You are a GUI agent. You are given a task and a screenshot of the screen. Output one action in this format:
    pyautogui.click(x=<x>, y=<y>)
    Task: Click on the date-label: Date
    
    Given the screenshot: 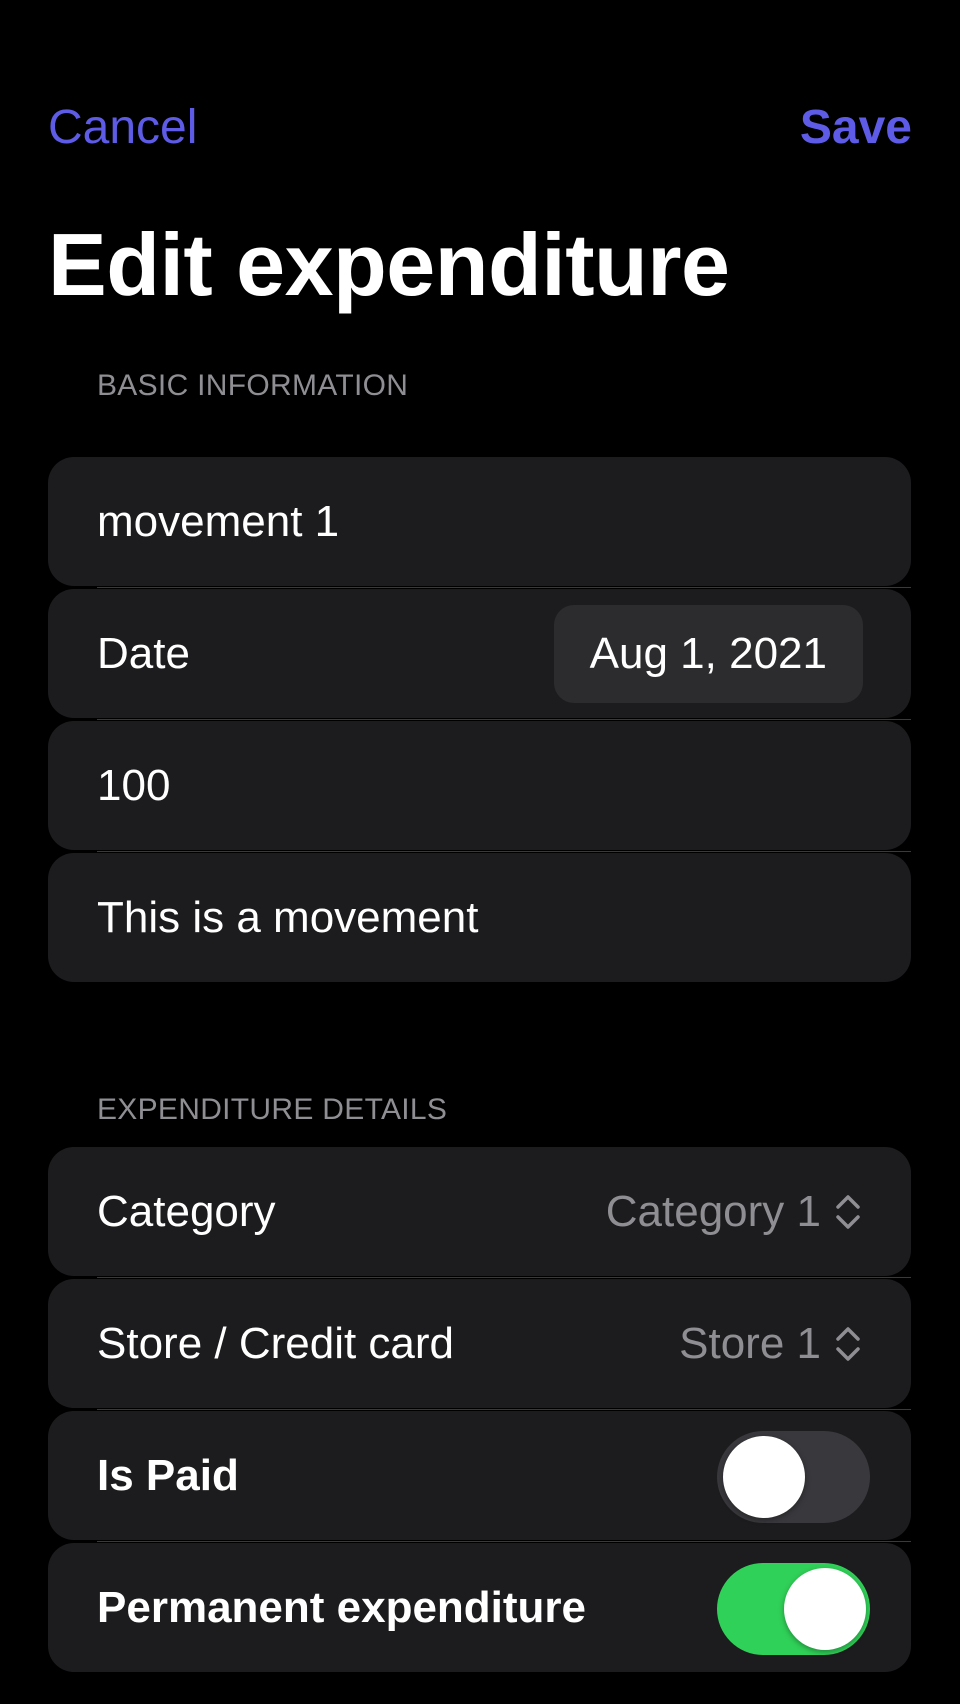 What is the action you would take?
    pyautogui.click(x=143, y=653)
    